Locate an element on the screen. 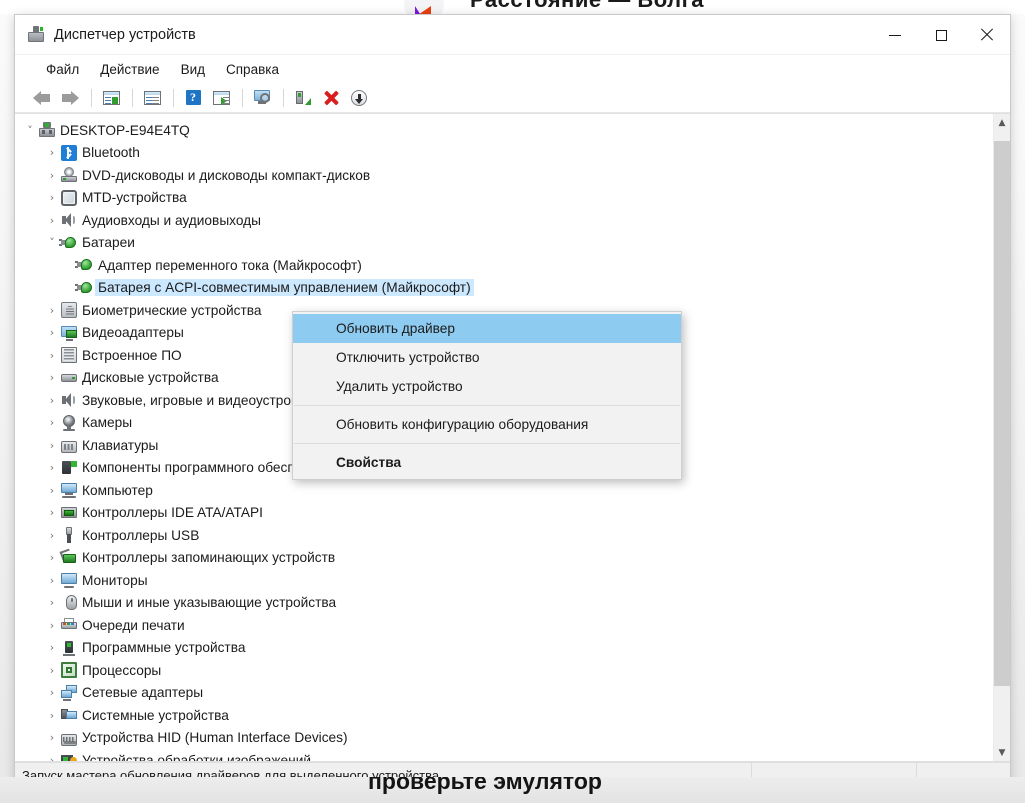 The image size is (1025, 803). audio-io-icon is located at coordinates (69, 220).